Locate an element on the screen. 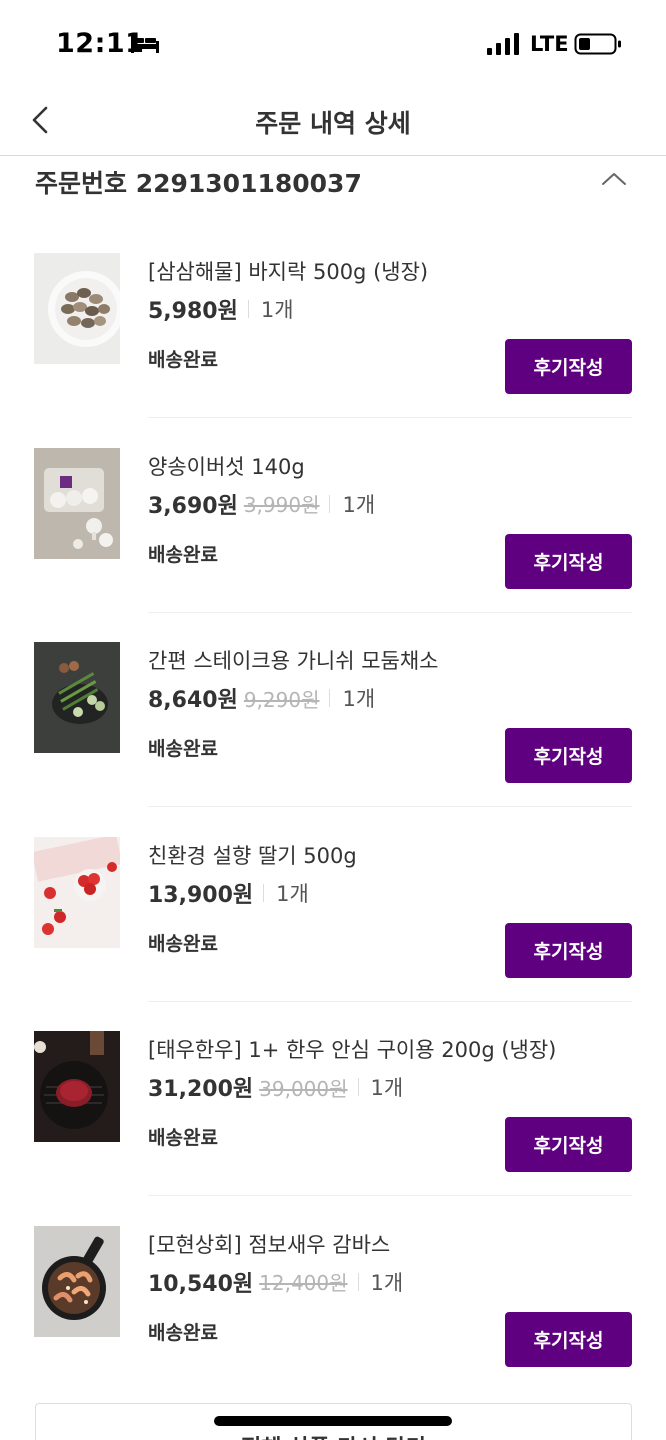 Image resolution: width=666 pixels, height=1440 pixels. home-indicator is located at coordinates (333, 1421).